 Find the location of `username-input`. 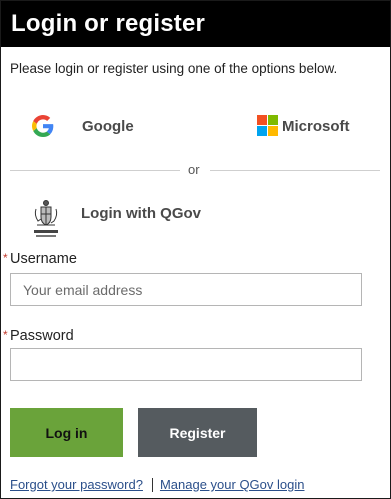

username-input is located at coordinates (186, 289).